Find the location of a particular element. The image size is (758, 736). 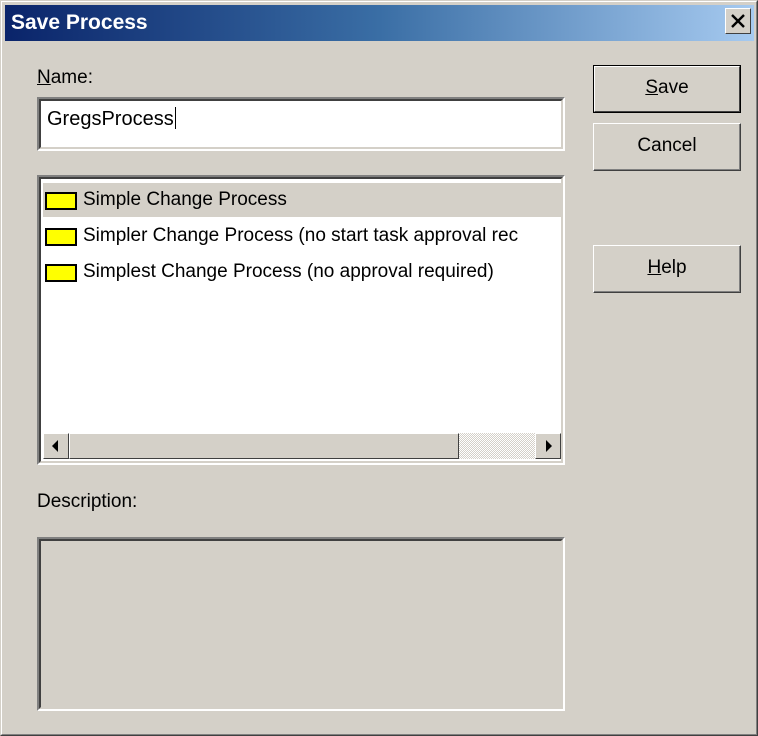

horizontal-scrollbar is located at coordinates (302, 446).